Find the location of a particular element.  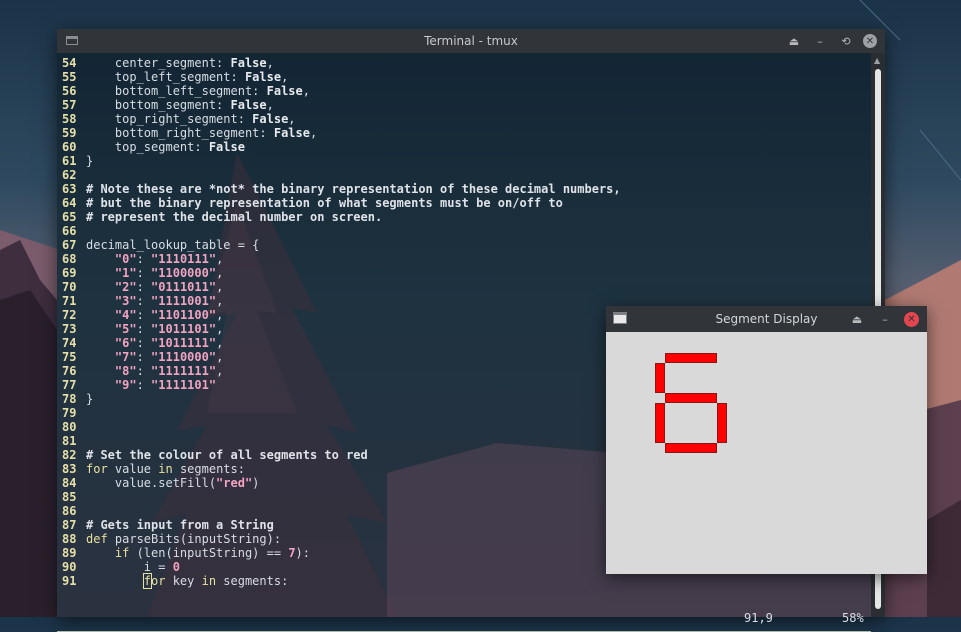

line-number: 74 is located at coordinates (69, 343).